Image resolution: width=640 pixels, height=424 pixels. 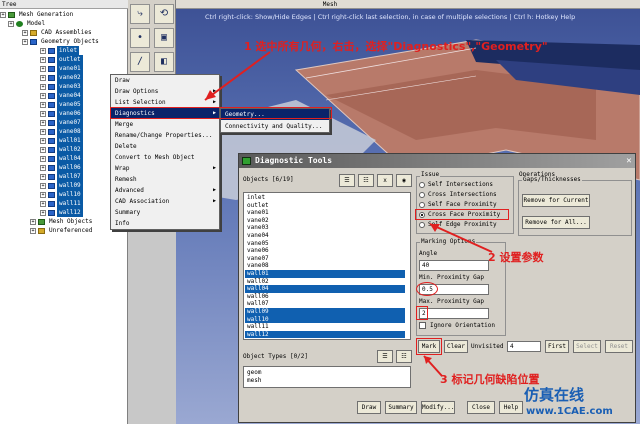 I want to click on menu-item: Info, so click(x=165, y=223).